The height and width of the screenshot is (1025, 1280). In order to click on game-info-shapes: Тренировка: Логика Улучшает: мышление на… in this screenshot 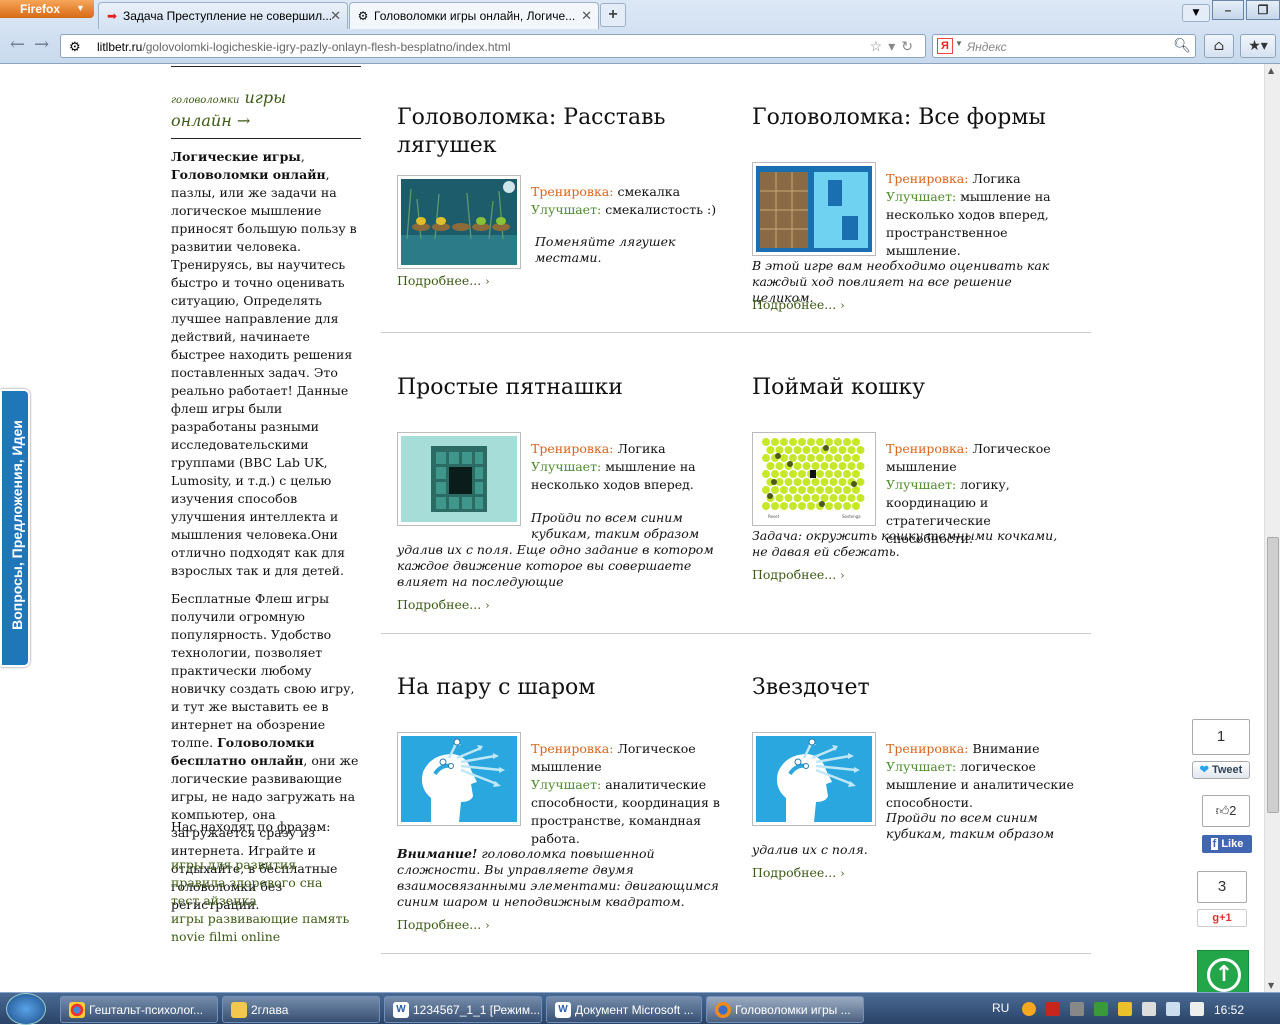, I will do `click(981, 215)`.